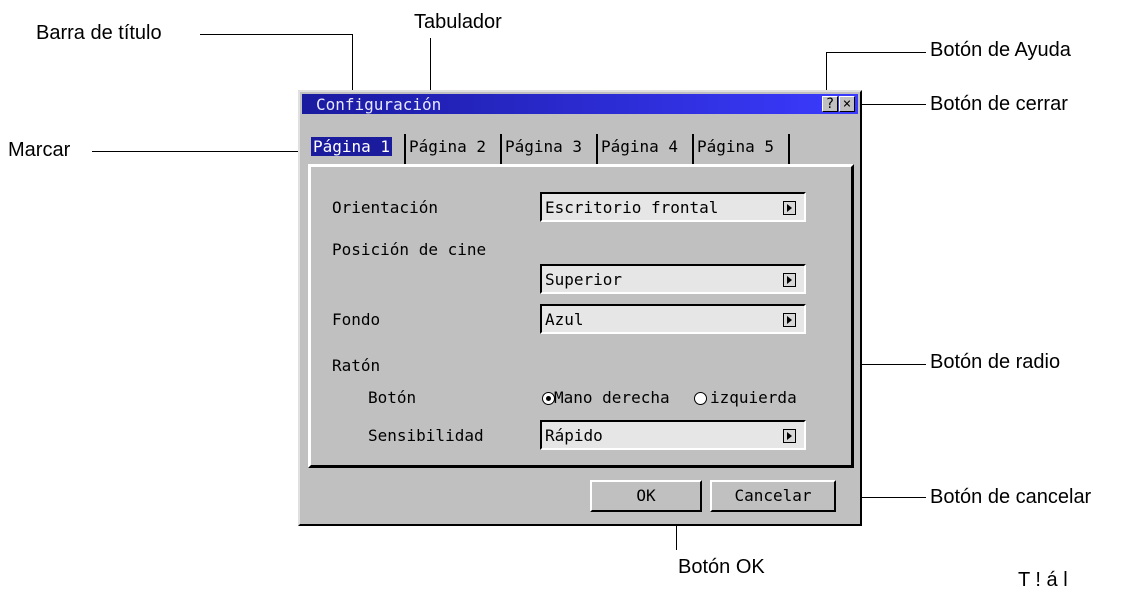  I want to click on close-icon: ×, so click(847, 104).